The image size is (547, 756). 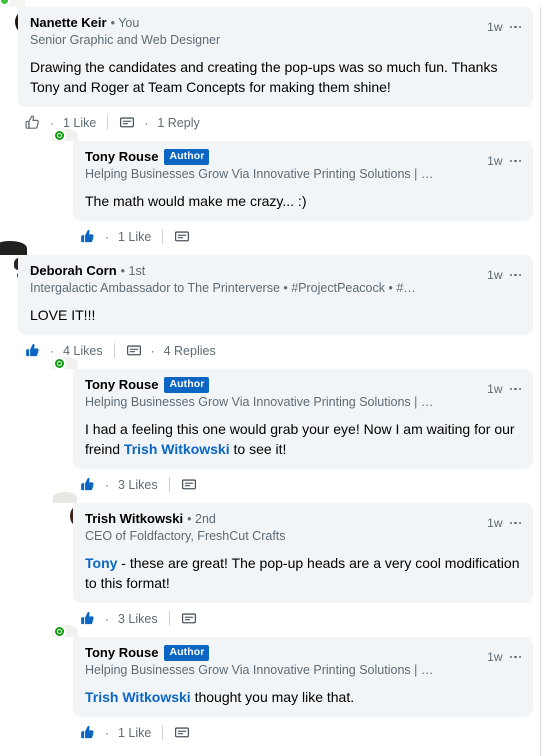 What do you see at coordinates (73, 271) in the screenshot?
I see `commenter-name: Deborah Corn` at bounding box center [73, 271].